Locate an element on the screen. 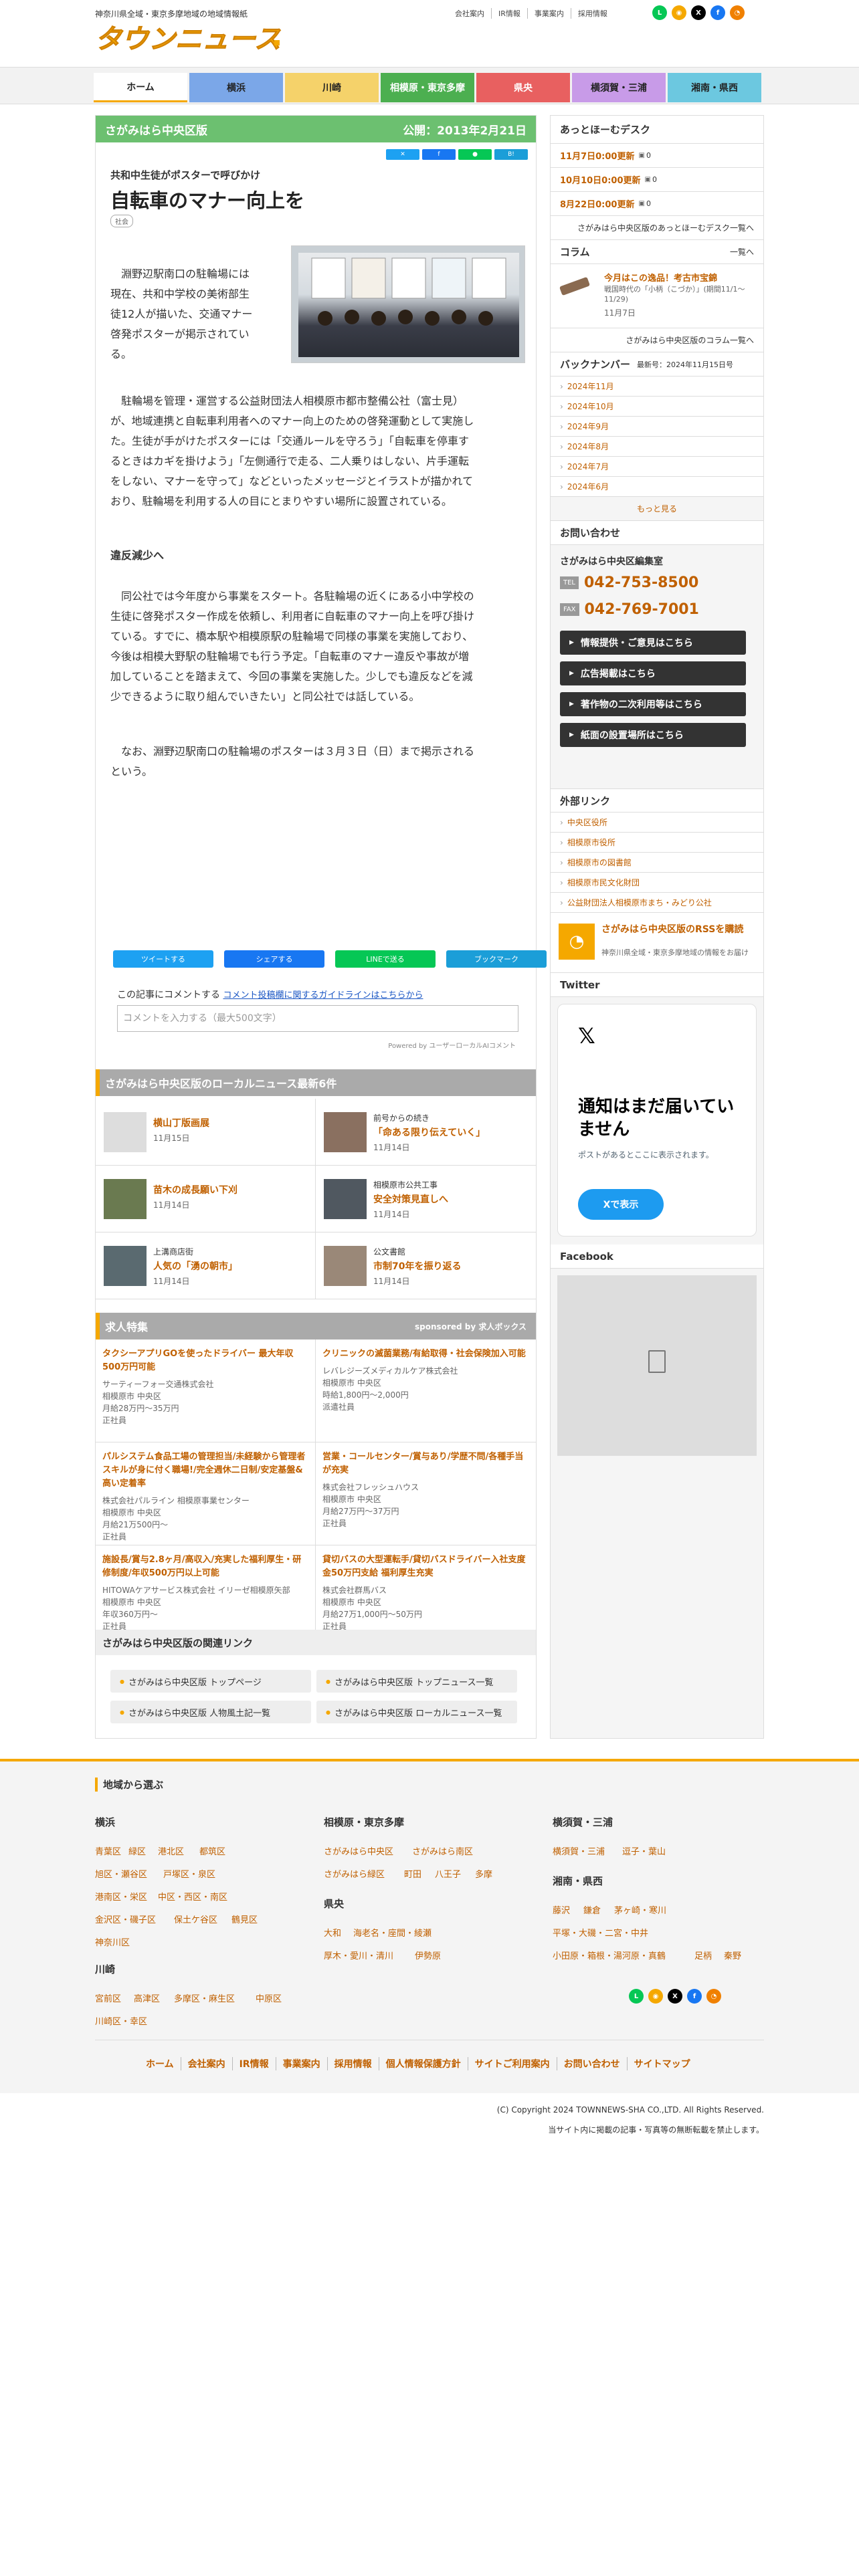 The height and width of the screenshot is (2576, 859). ad-button: 広告掲載はこちら is located at coordinates (653, 673).